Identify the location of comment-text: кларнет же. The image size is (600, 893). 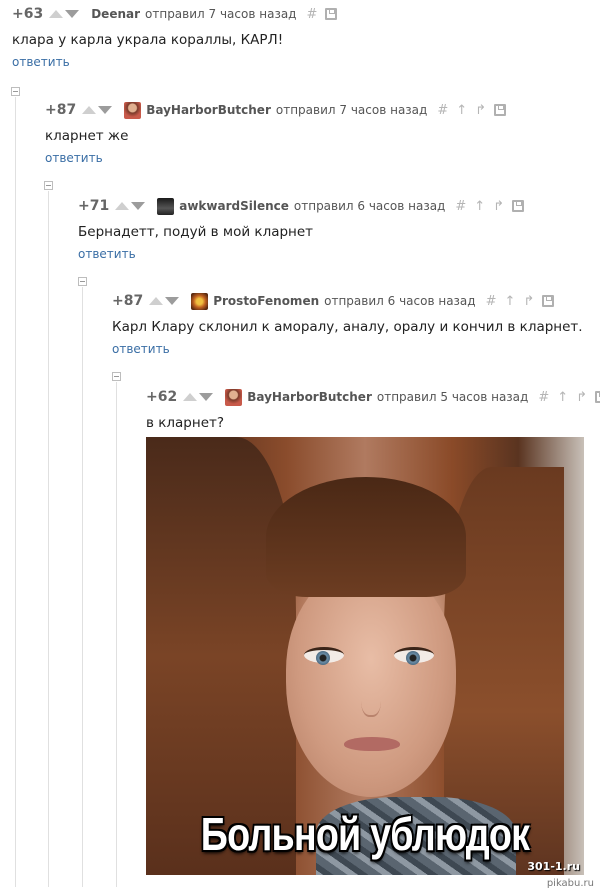
(87, 136).